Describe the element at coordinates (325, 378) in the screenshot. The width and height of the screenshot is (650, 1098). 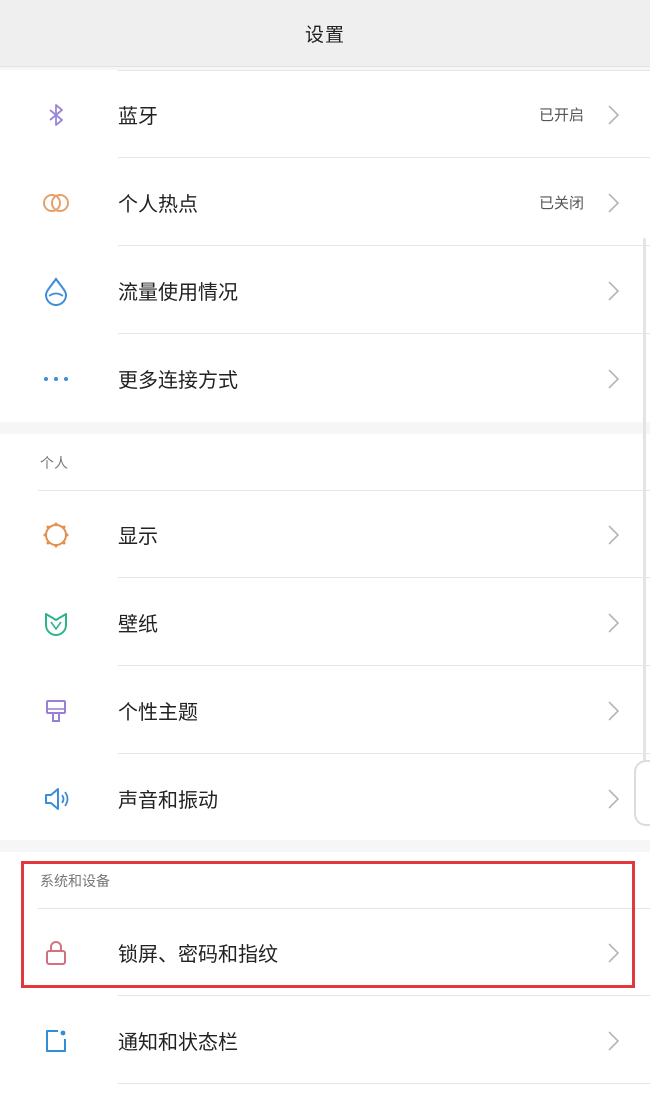
I see `settings-item-more-connections: 更多连接方式` at that location.